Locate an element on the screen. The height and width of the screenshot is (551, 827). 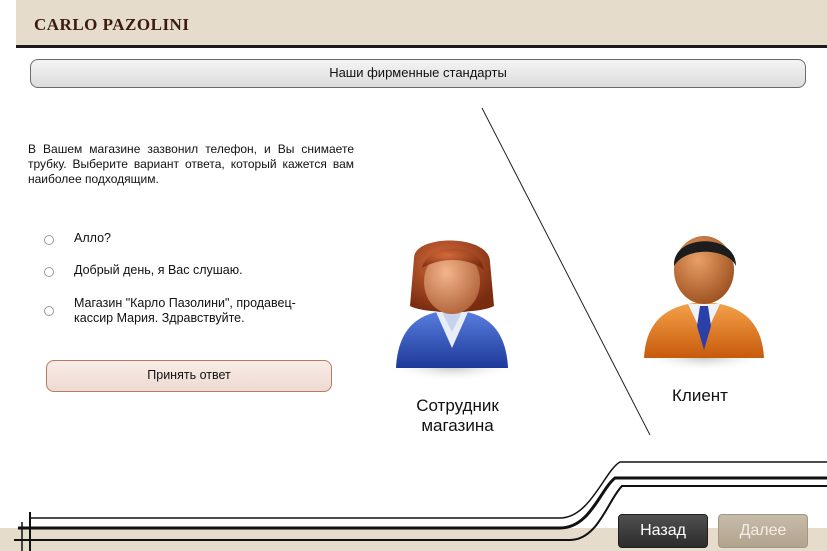
footer-line is located at coordinates (428, 490).